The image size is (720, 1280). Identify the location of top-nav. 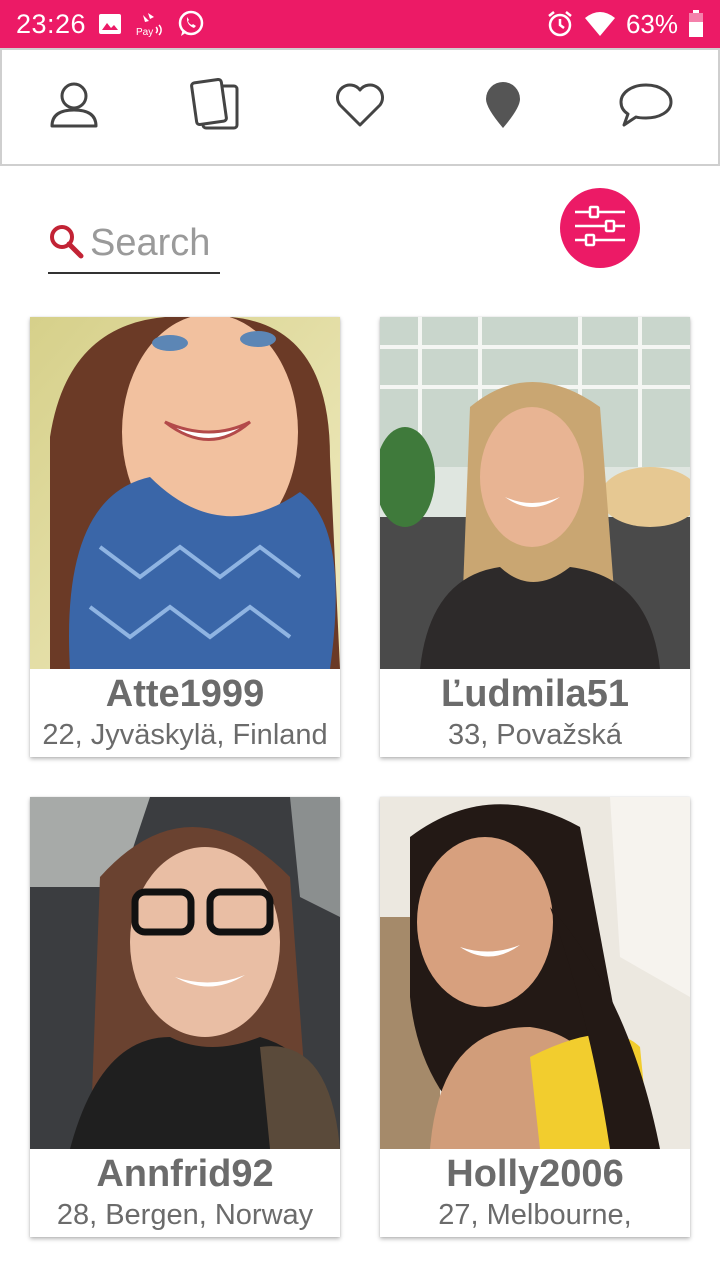
(360, 107).